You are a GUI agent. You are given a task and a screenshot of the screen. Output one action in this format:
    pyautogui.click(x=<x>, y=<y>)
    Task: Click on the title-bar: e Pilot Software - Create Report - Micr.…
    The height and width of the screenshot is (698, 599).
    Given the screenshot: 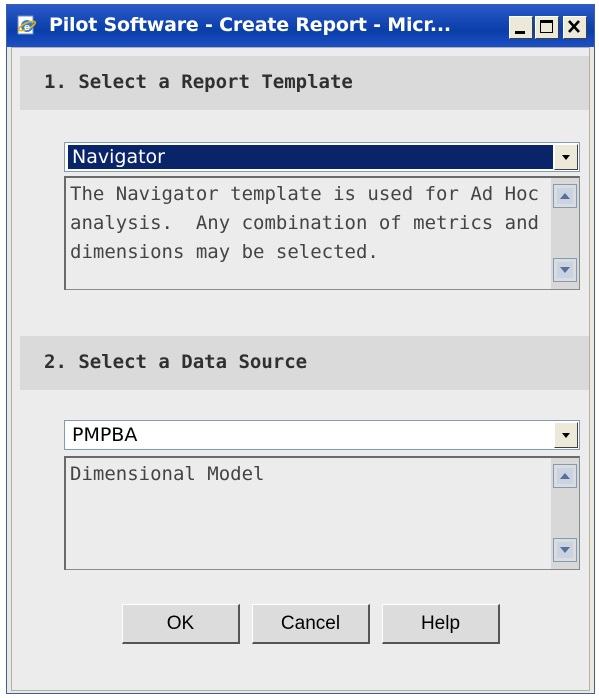 What is the action you would take?
    pyautogui.click(x=300, y=26)
    